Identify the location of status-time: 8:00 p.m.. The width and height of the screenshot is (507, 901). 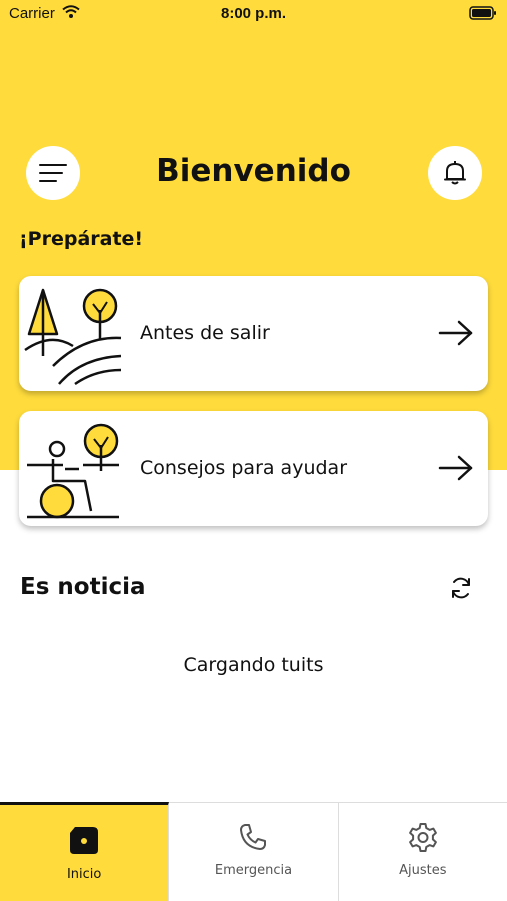
(253, 13).